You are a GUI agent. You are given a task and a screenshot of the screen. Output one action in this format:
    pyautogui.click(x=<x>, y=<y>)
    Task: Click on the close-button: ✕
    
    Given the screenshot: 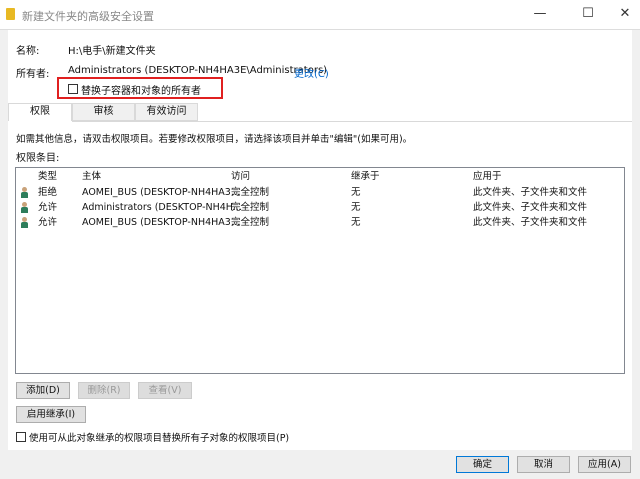 What is the action you would take?
    pyautogui.click(x=625, y=14)
    